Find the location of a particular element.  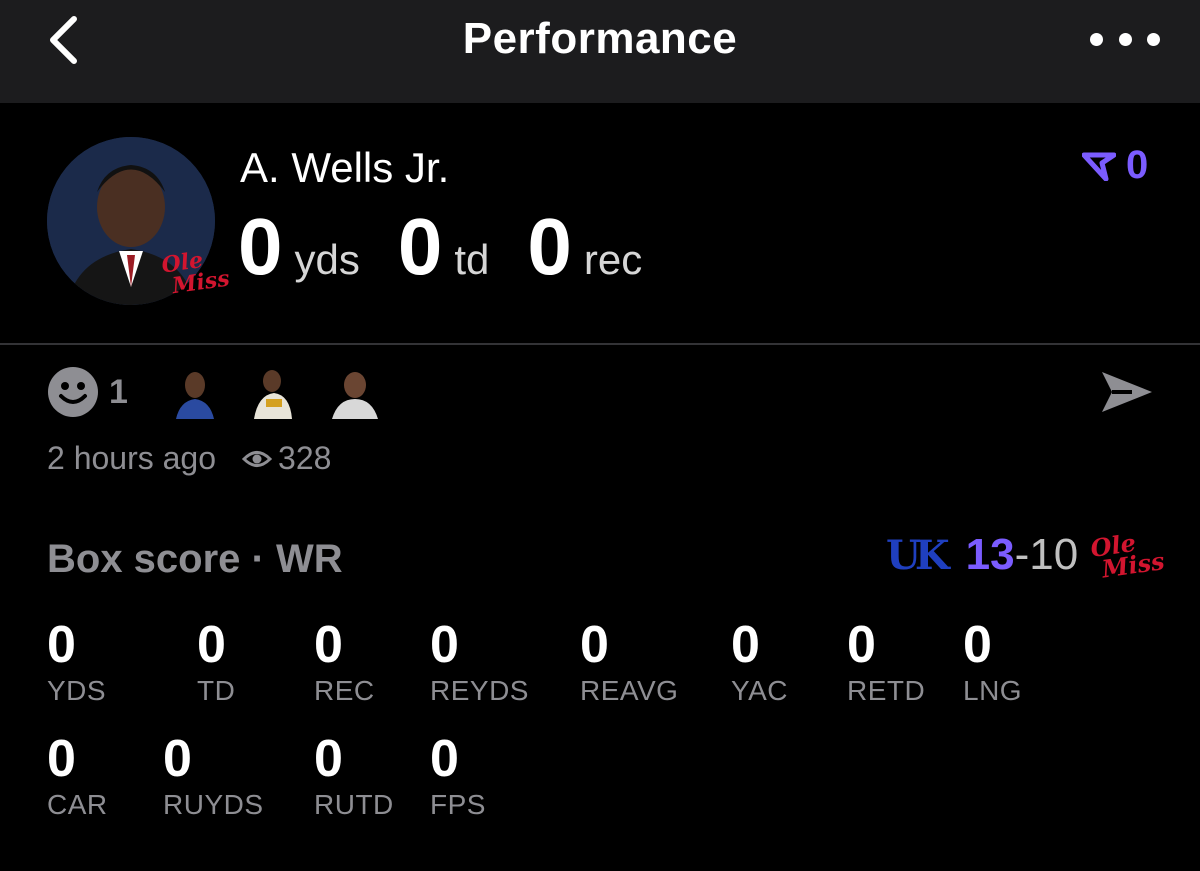

player-name: A. Wells Jr. is located at coordinates (344, 168).